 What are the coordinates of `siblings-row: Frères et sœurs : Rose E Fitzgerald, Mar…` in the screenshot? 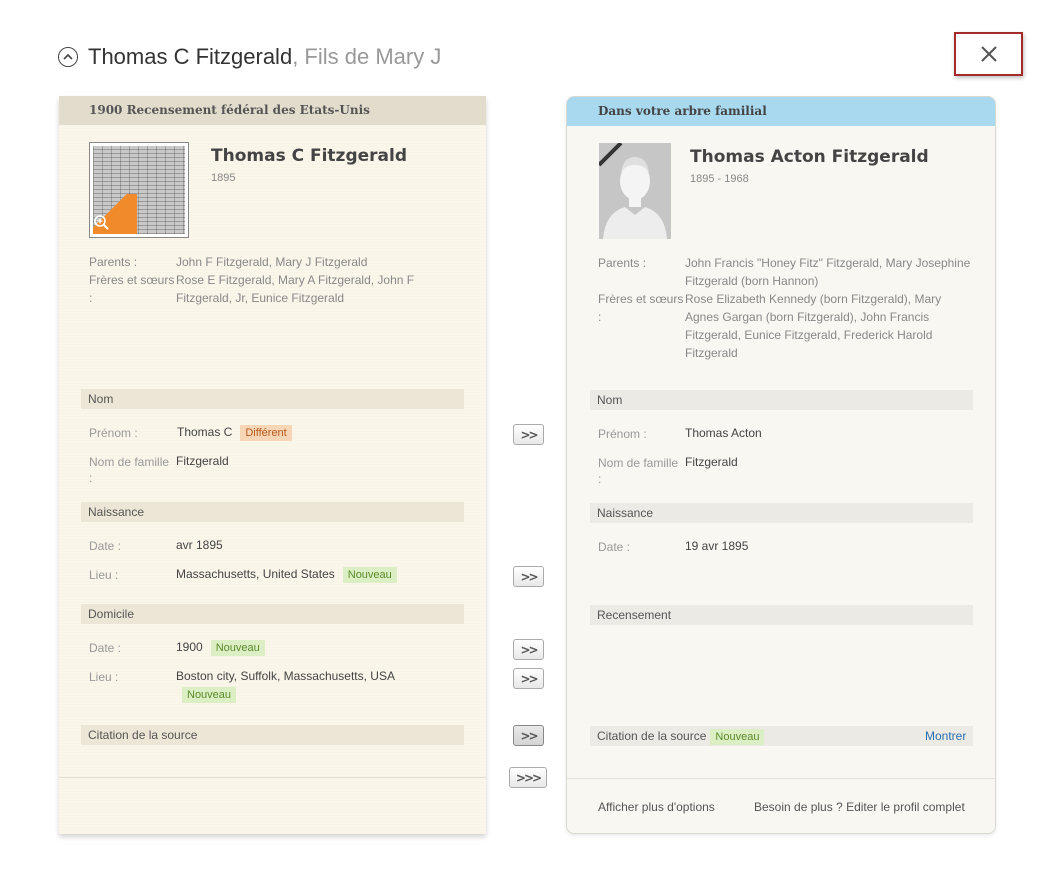 It's located at (259, 289).